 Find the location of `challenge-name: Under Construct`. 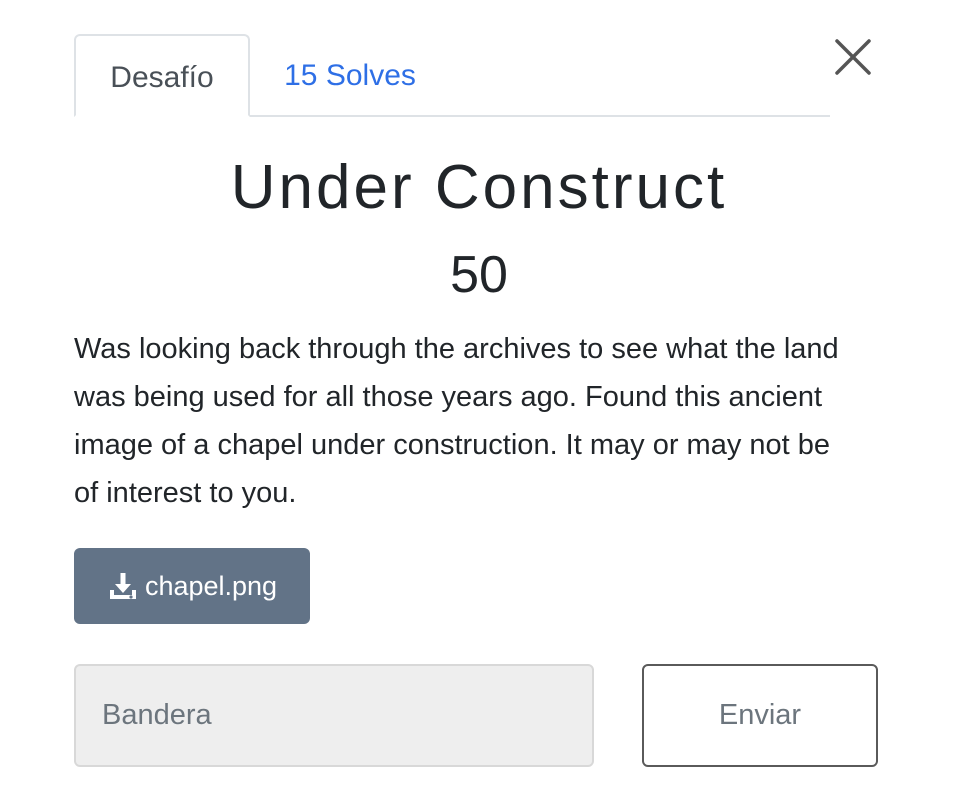

challenge-name: Under Construct is located at coordinates (479, 187).